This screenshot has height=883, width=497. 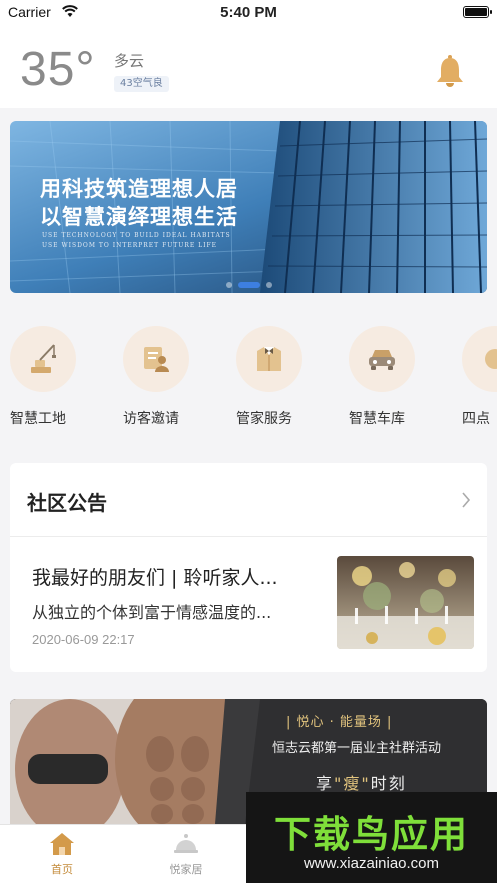 What do you see at coordinates (466, 500) in the screenshot?
I see `chevron-right-icon` at bounding box center [466, 500].